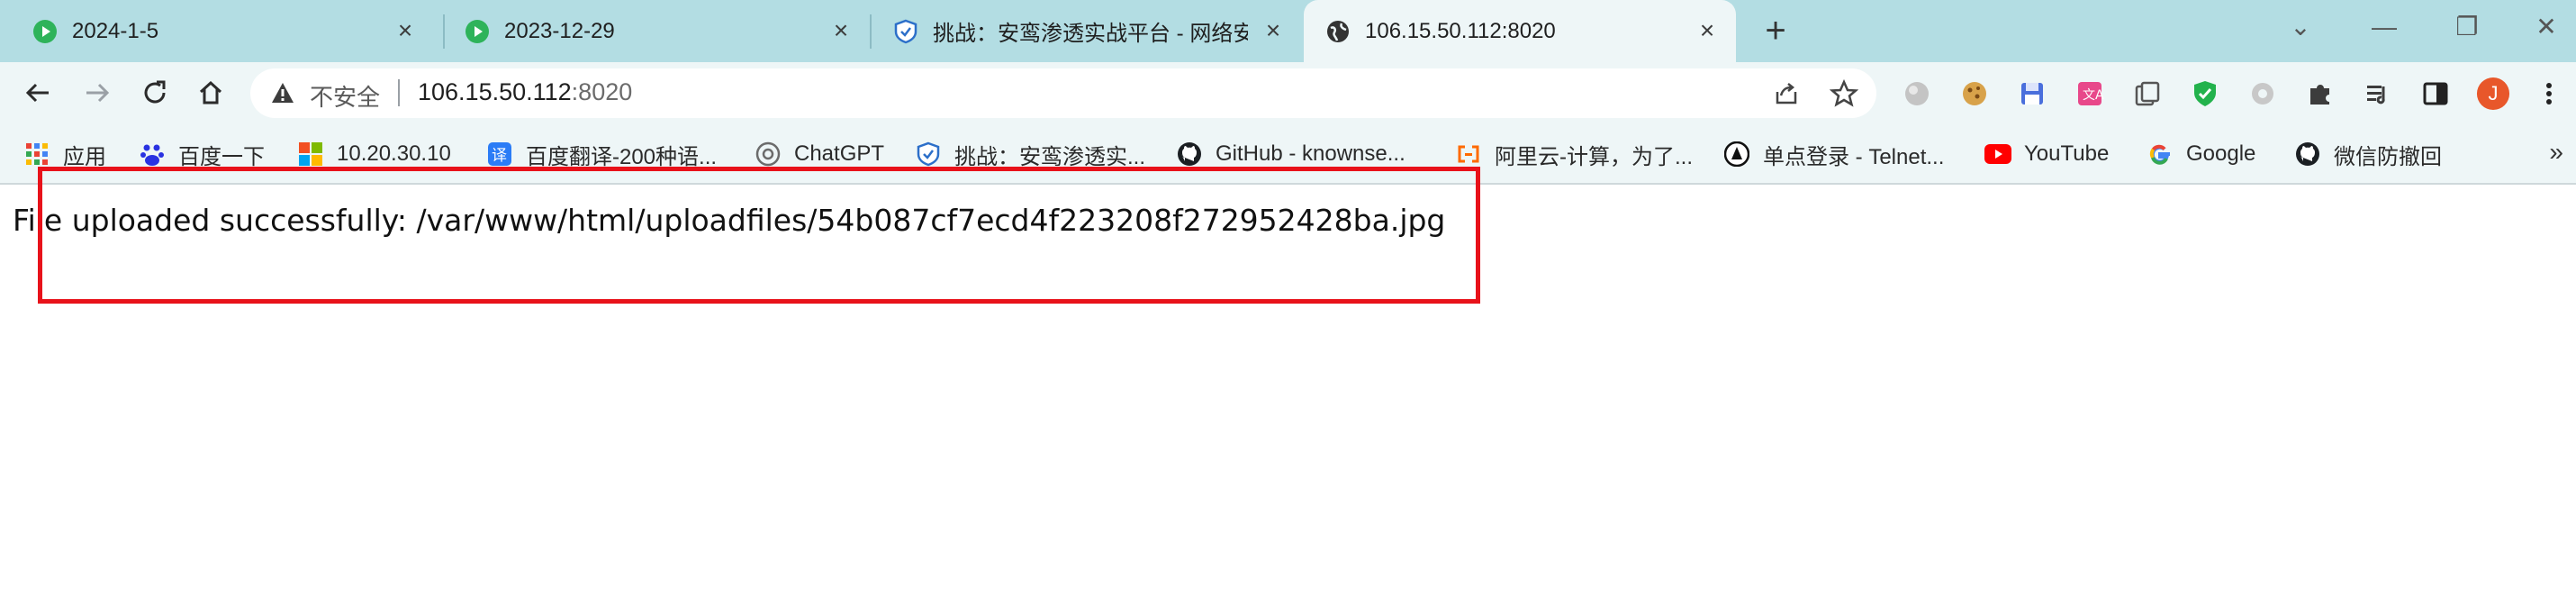  I want to click on aliyun-icon, so click(1468, 154).